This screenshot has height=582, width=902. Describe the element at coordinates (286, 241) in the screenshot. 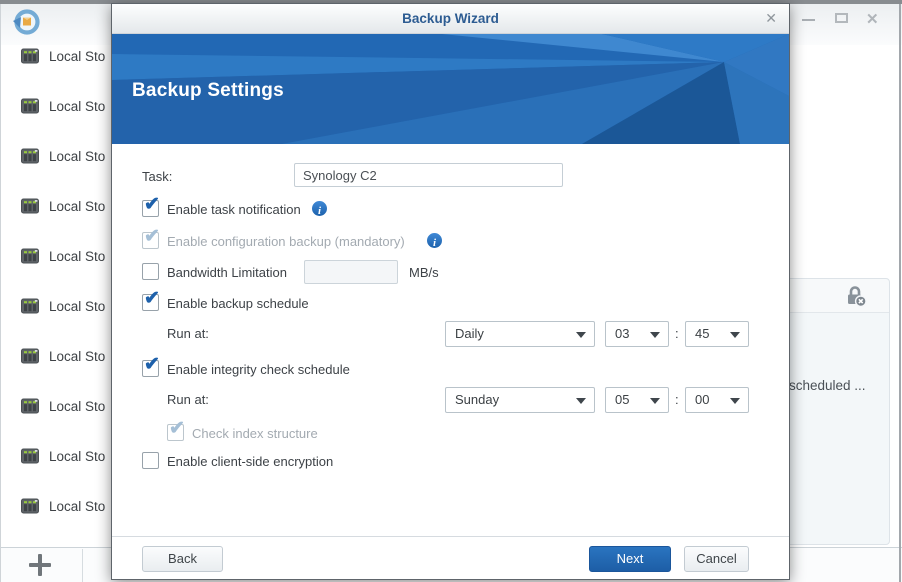

I see `config-backup-label: Enable configuration backup (mandatory)` at that location.